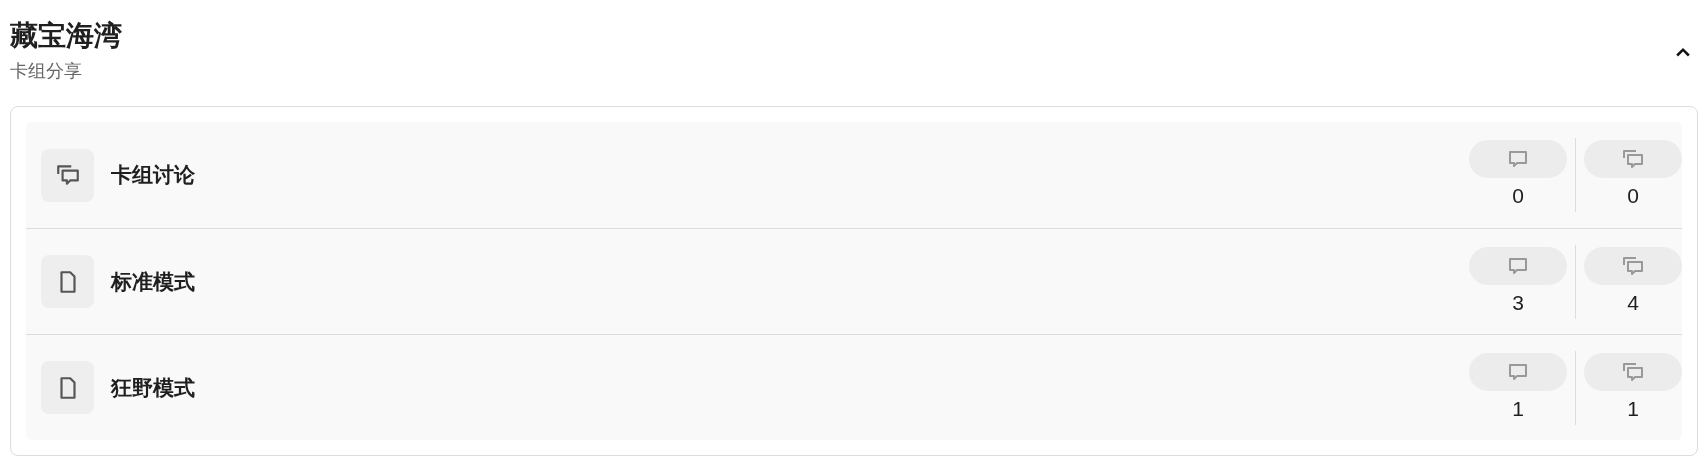 The image size is (1708, 467). Describe the element at coordinates (1633, 408) in the screenshot. I see `posts-count: 1` at that location.